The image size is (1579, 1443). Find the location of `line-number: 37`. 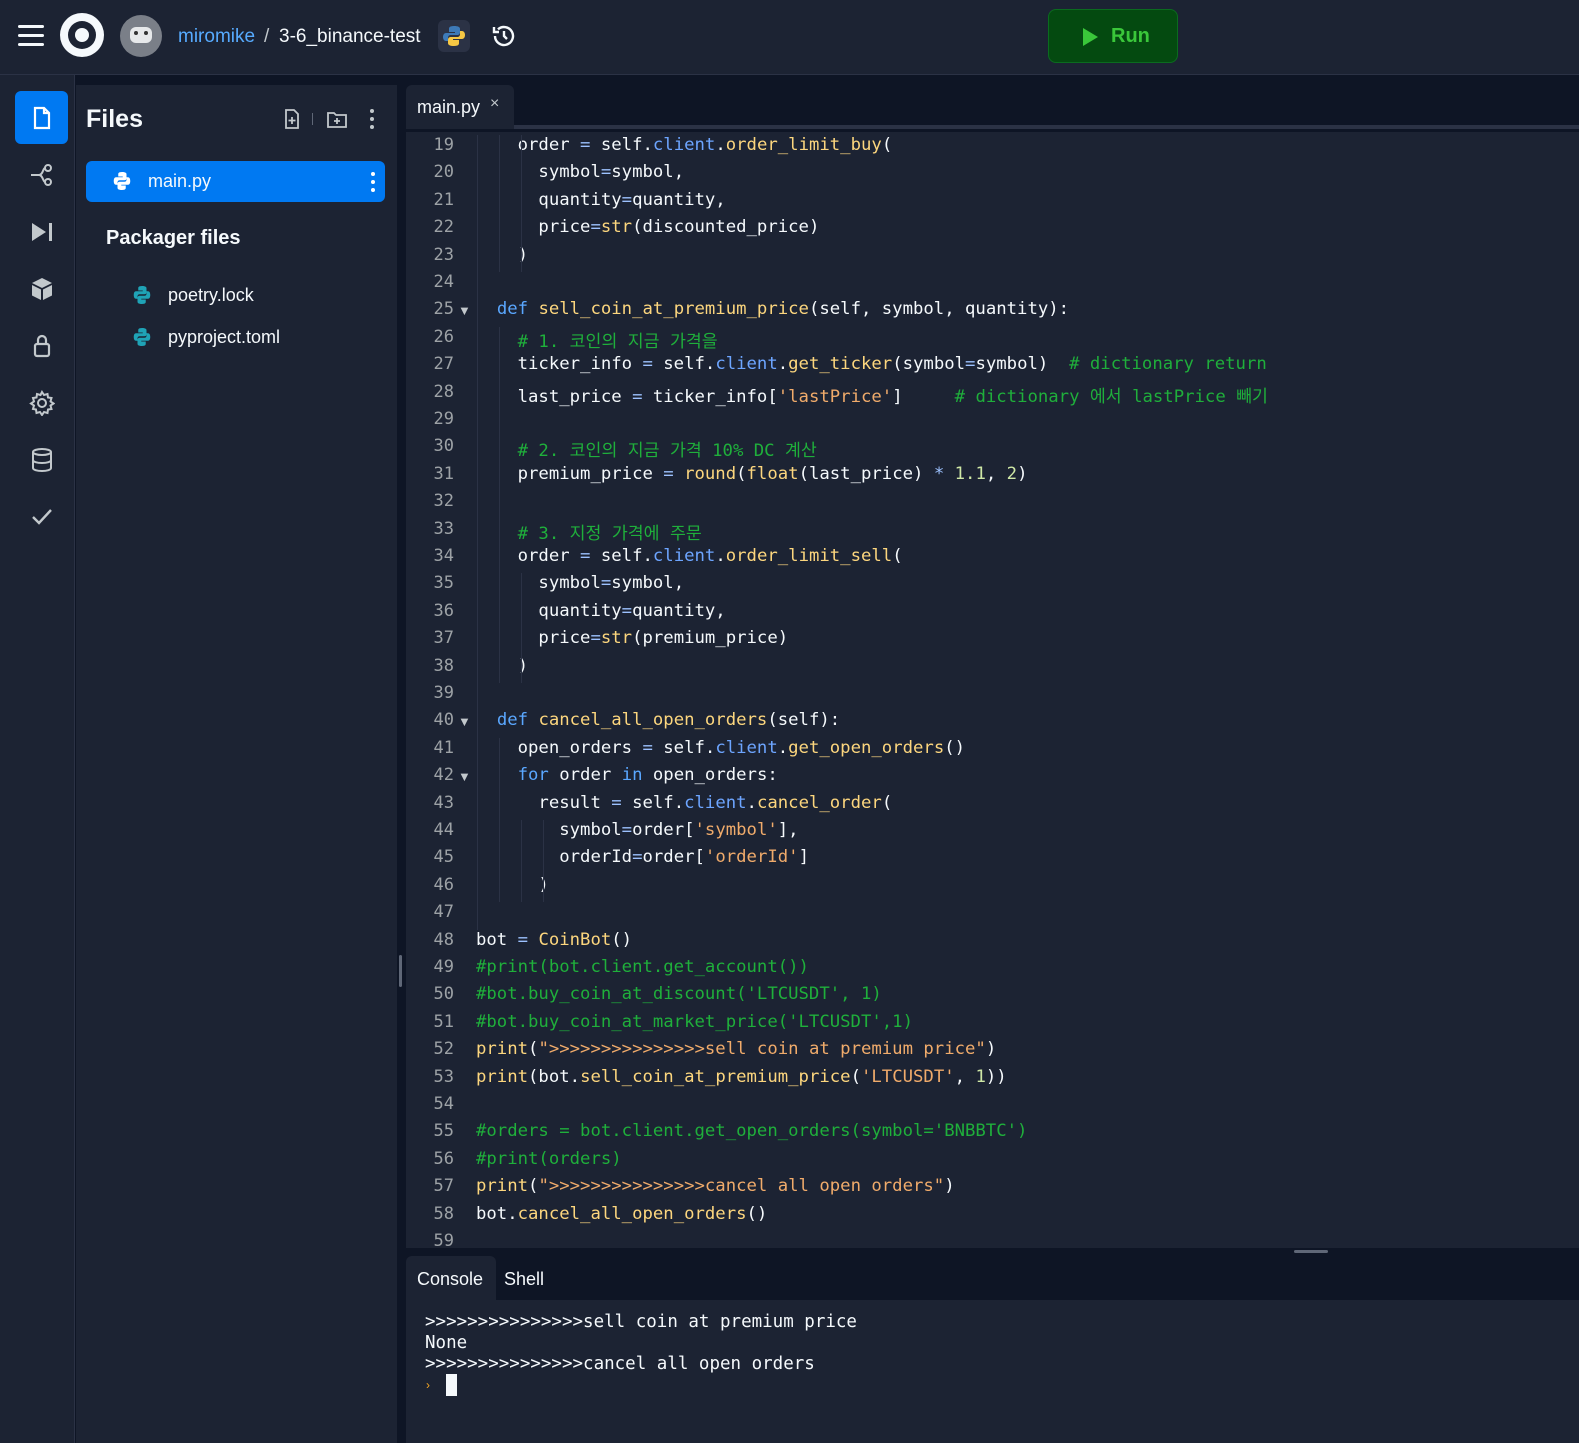

line-number: 37 is located at coordinates (443, 638).